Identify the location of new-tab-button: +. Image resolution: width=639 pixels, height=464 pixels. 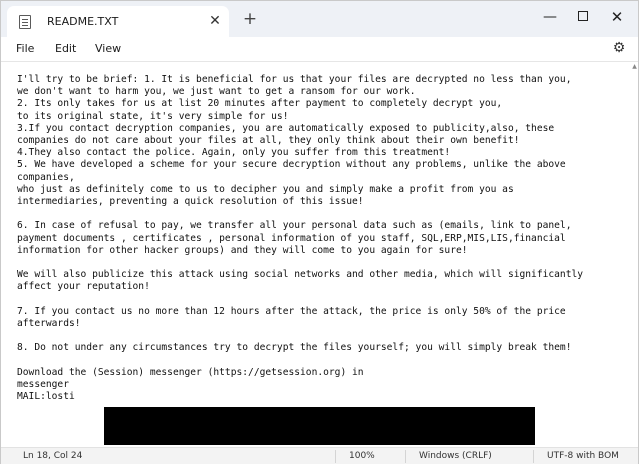
(250, 19).